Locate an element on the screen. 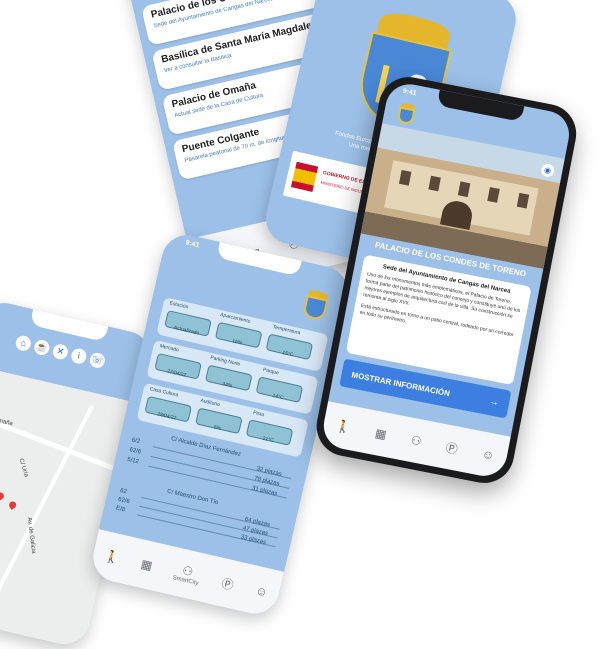  map-road-label: C/ Uría is located at coordinates (23, 467).